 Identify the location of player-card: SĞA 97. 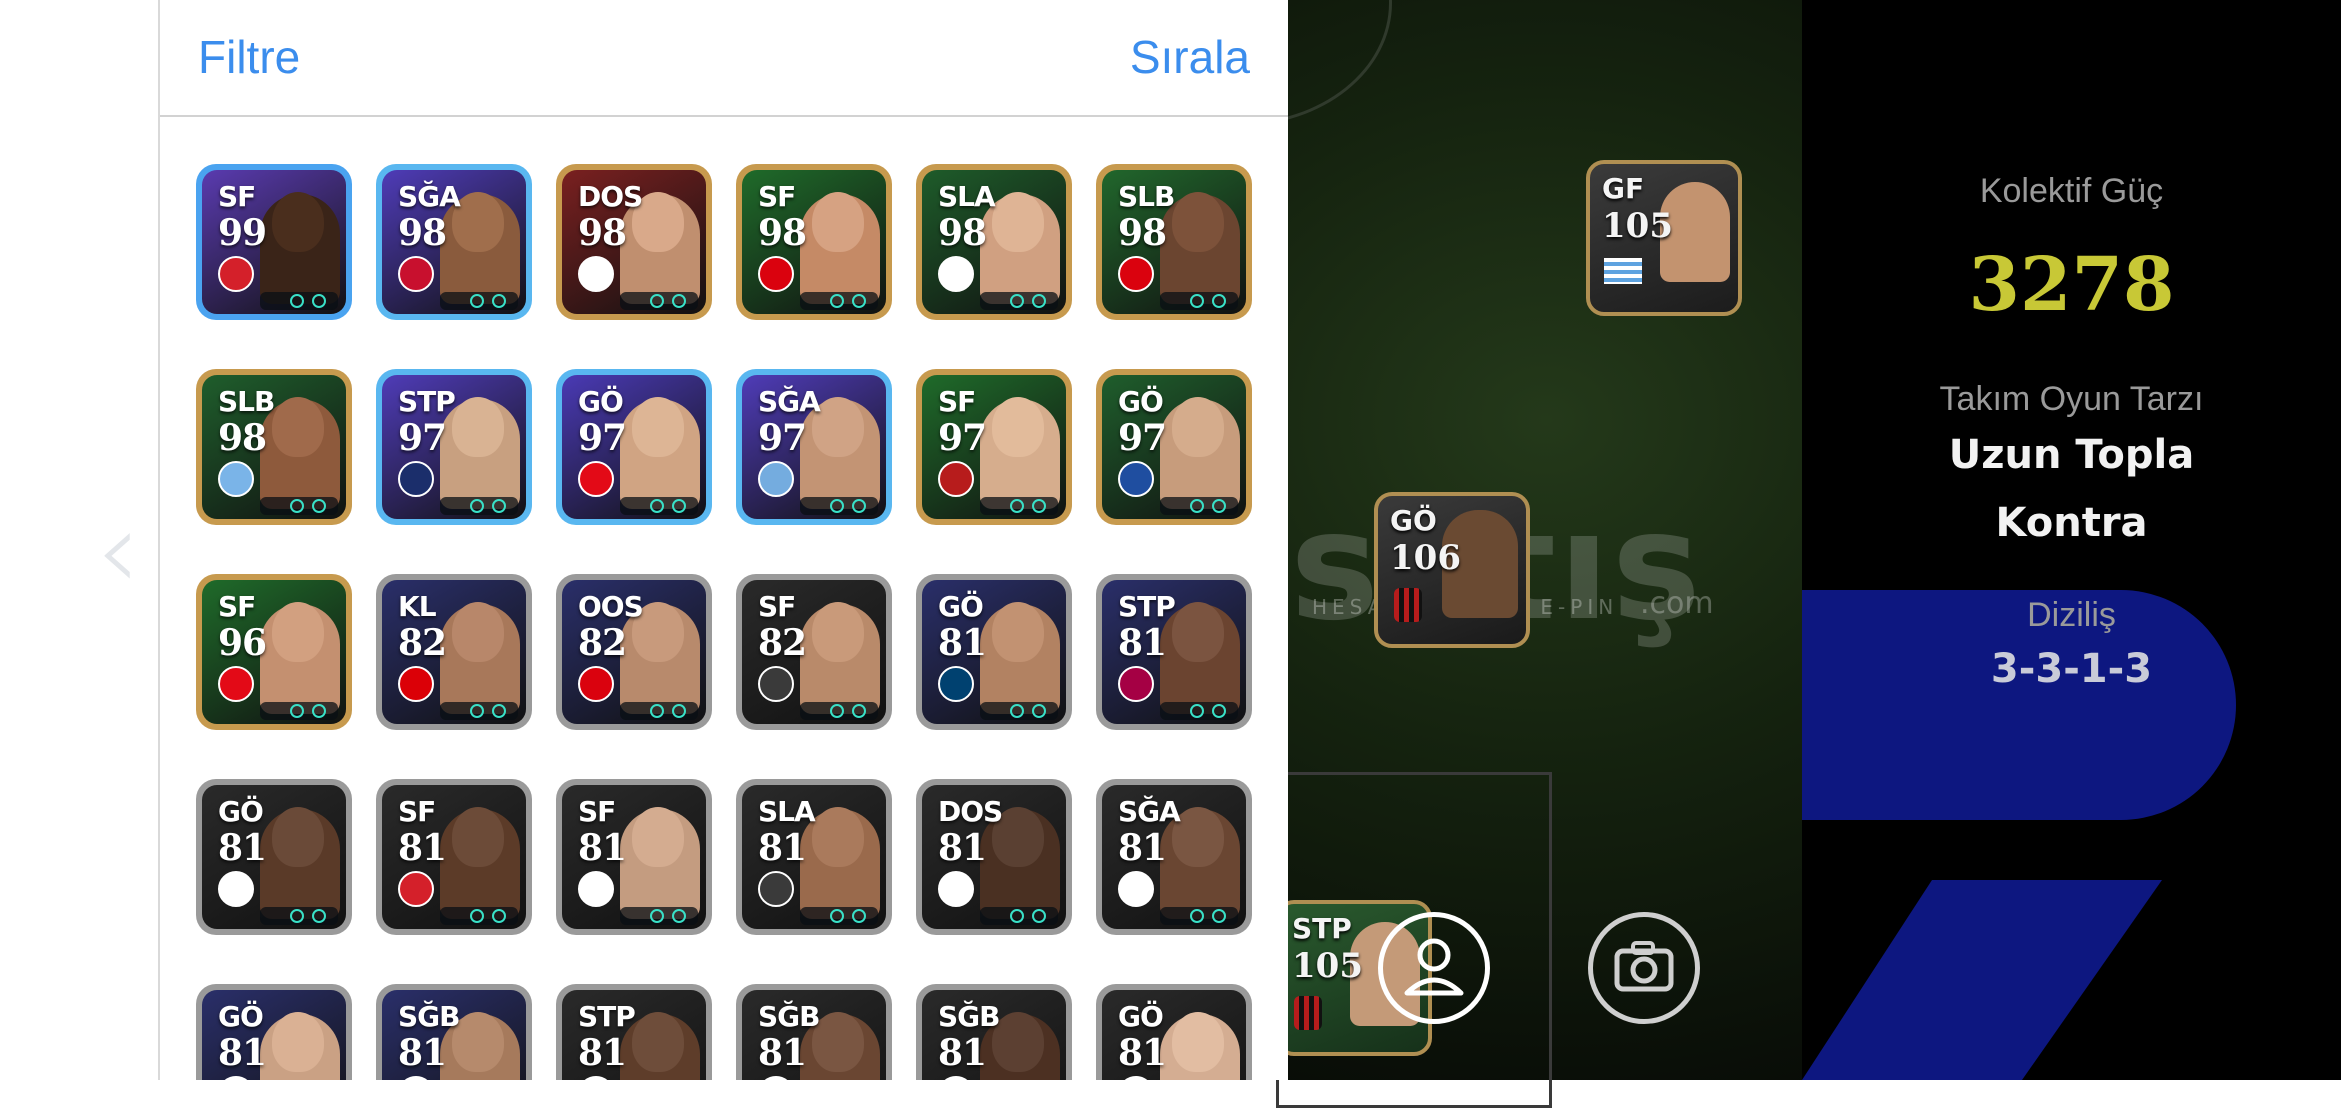
(814, 447).